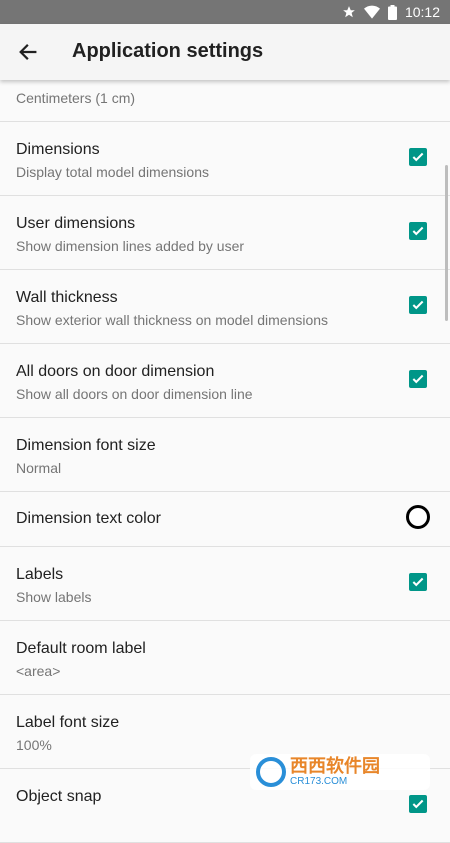 This screenshot has height=843, width=450. Describe the element at coordinates (67, 297) in the screenshot. I see `setting-title: Wall thickness` at that location.